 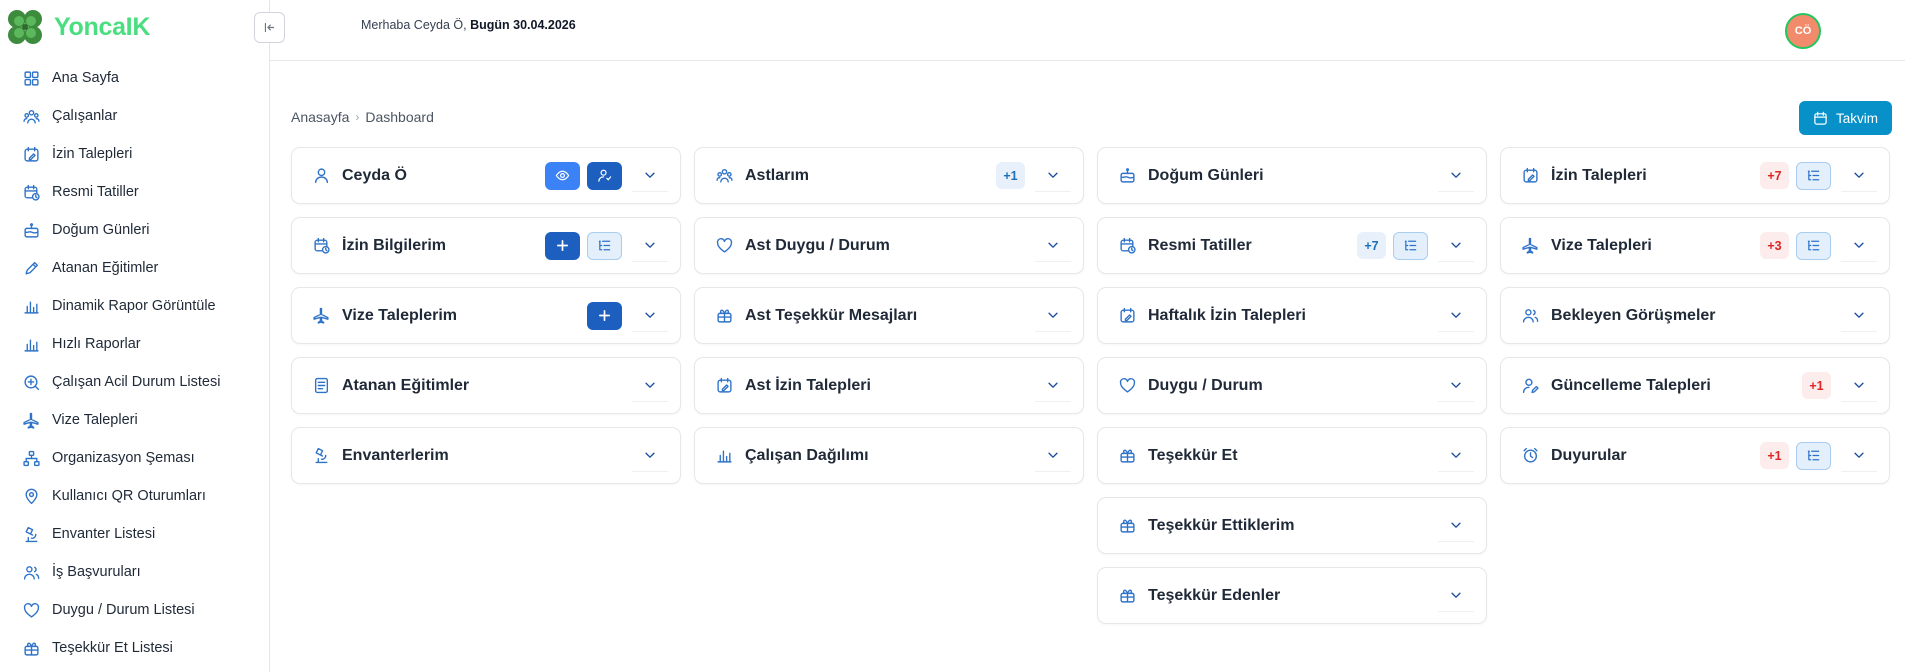 I want to click on profile-button, so click(x=604, y=175).